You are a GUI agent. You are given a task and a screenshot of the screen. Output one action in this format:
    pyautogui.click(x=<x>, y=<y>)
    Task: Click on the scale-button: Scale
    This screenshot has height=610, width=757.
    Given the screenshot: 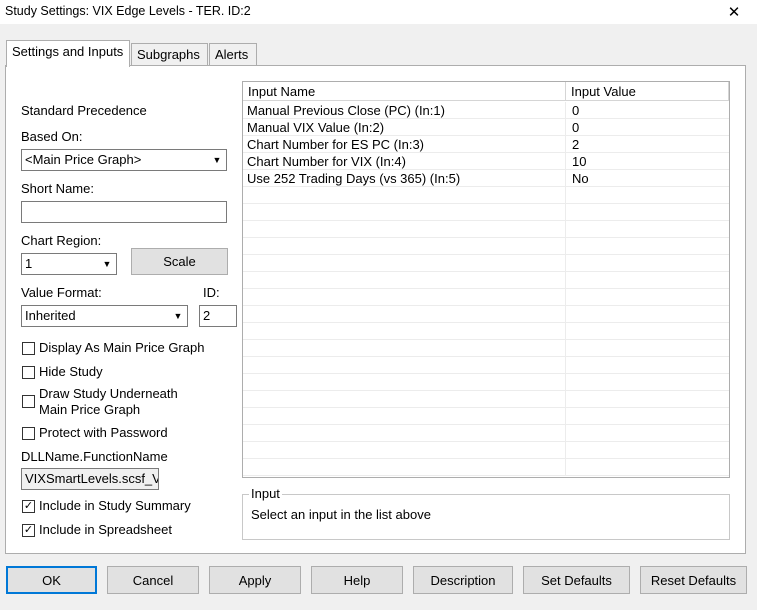 What is the action you would take?
    pyautogui.click(x=179, y=261)
    